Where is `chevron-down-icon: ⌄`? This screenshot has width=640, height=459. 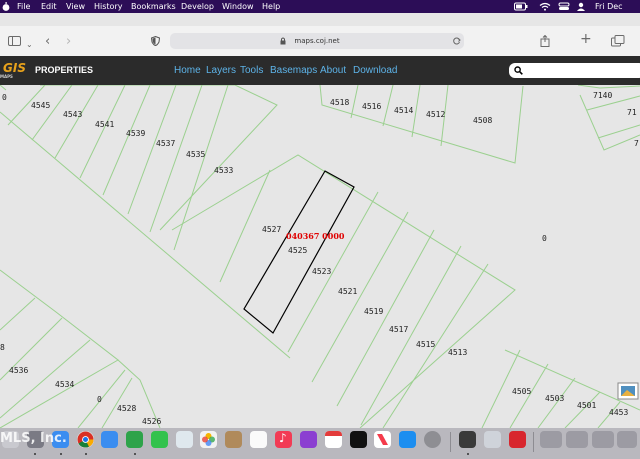 chevron-down-icon: ⌄ is located at coordinates (29, 44).